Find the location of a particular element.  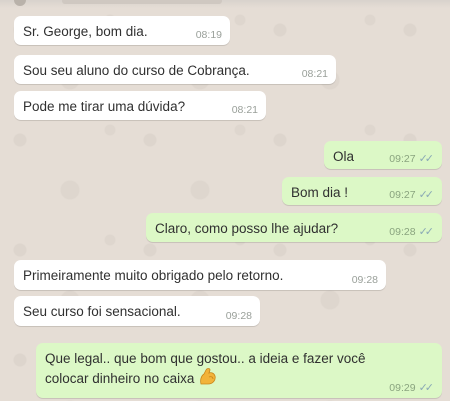

message-text: Bom dia ! is located at coordinates (320, 192).